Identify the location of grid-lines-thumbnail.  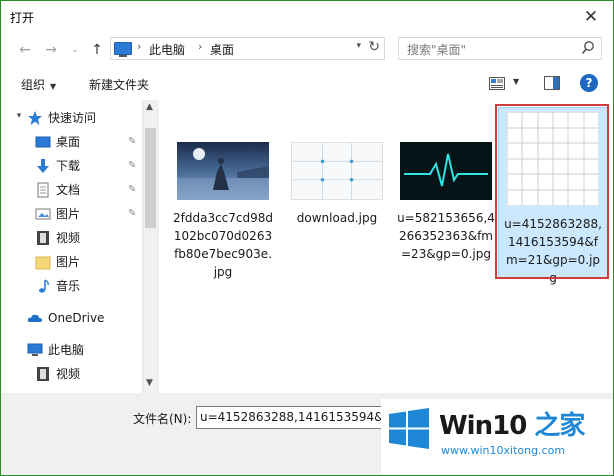
(337, 171).